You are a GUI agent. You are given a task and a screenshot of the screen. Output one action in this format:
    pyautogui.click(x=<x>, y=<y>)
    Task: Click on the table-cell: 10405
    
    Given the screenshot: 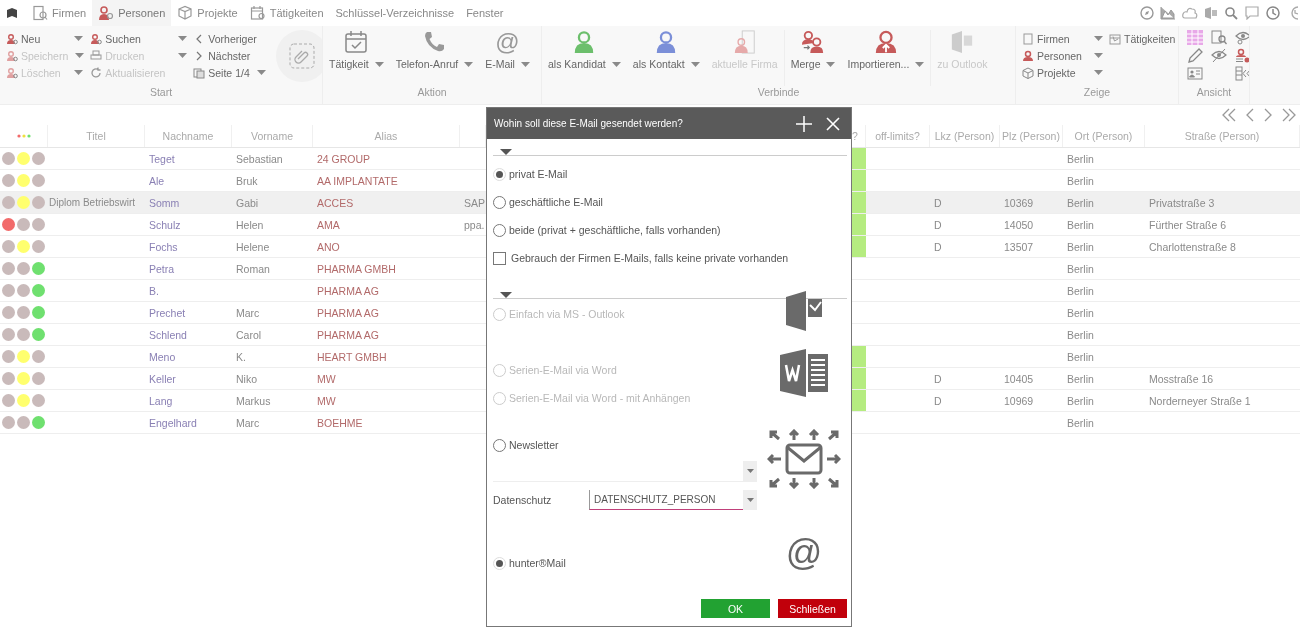 What is the action you would take?
    pyautogui.click(x=1019, y=378)
    